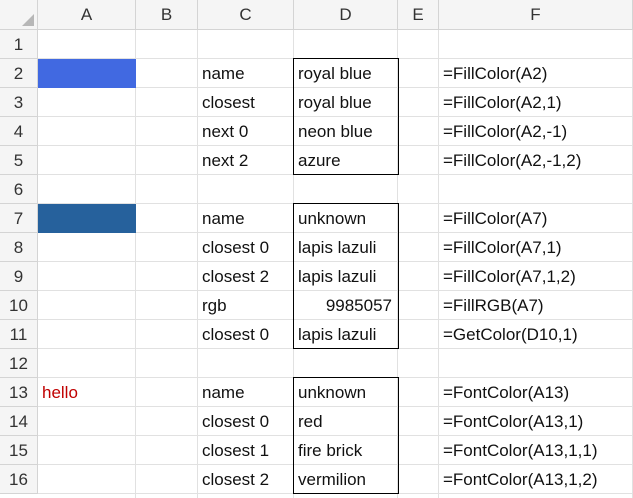  I want to click on cell-f10: =FillRGB(A7), so click(536, 305).